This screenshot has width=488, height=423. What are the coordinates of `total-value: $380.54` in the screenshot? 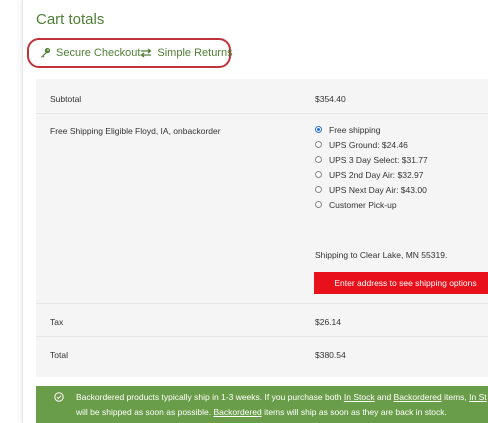 It's located at (330, 355).